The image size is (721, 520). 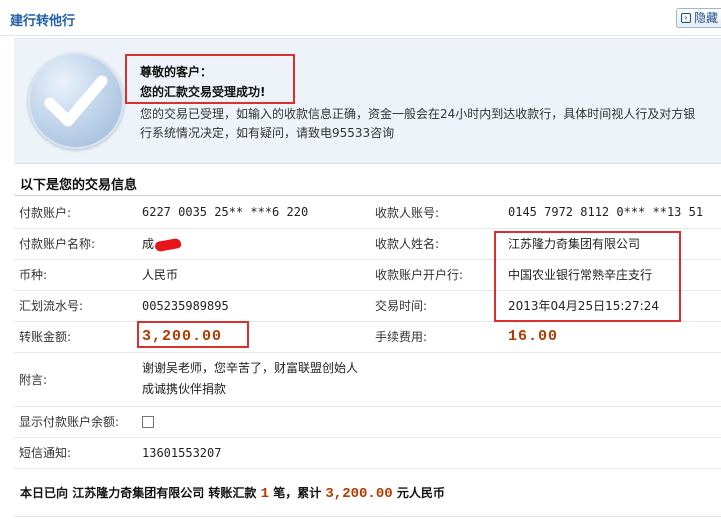 What do you see at coordinates (431, 453) in the screenshot?
I see `sms-notify-value: 13601553207` at bounding box center [431, 453].